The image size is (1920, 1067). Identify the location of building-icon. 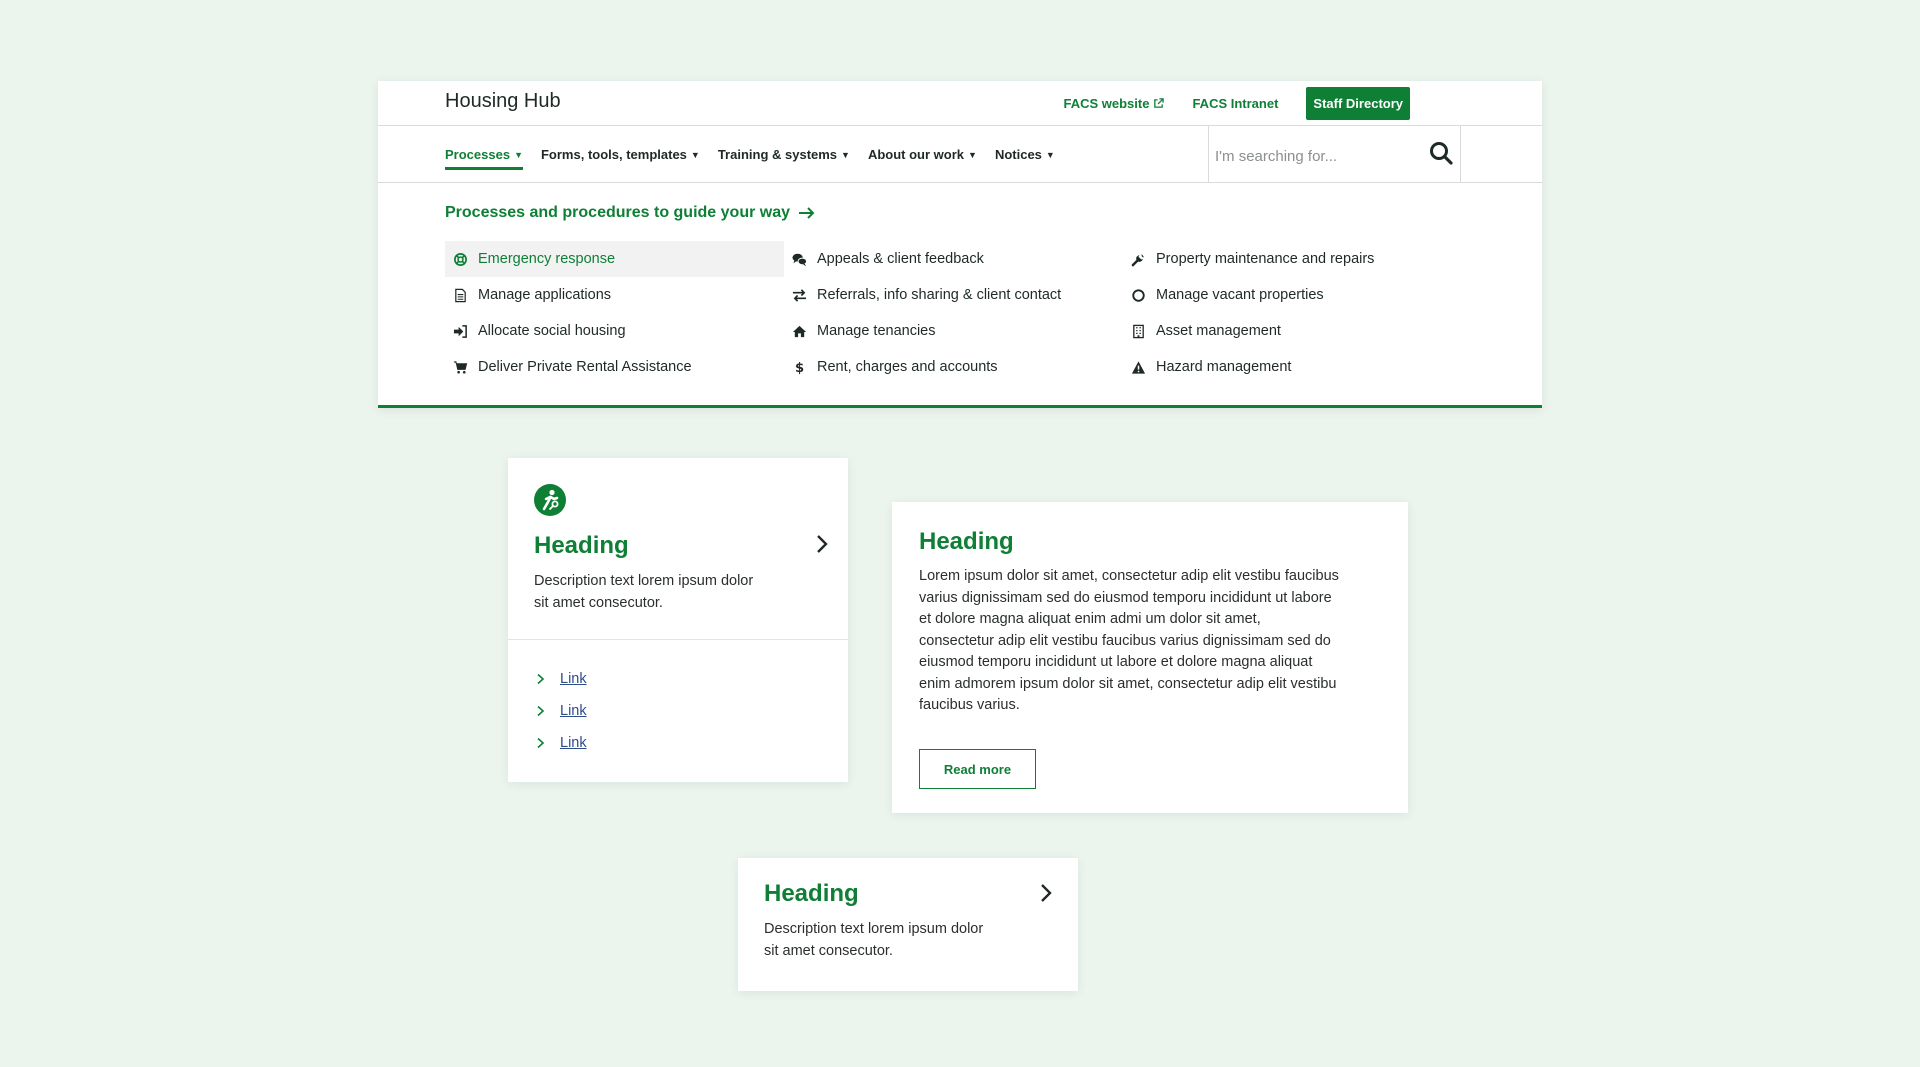
(1138, 331).